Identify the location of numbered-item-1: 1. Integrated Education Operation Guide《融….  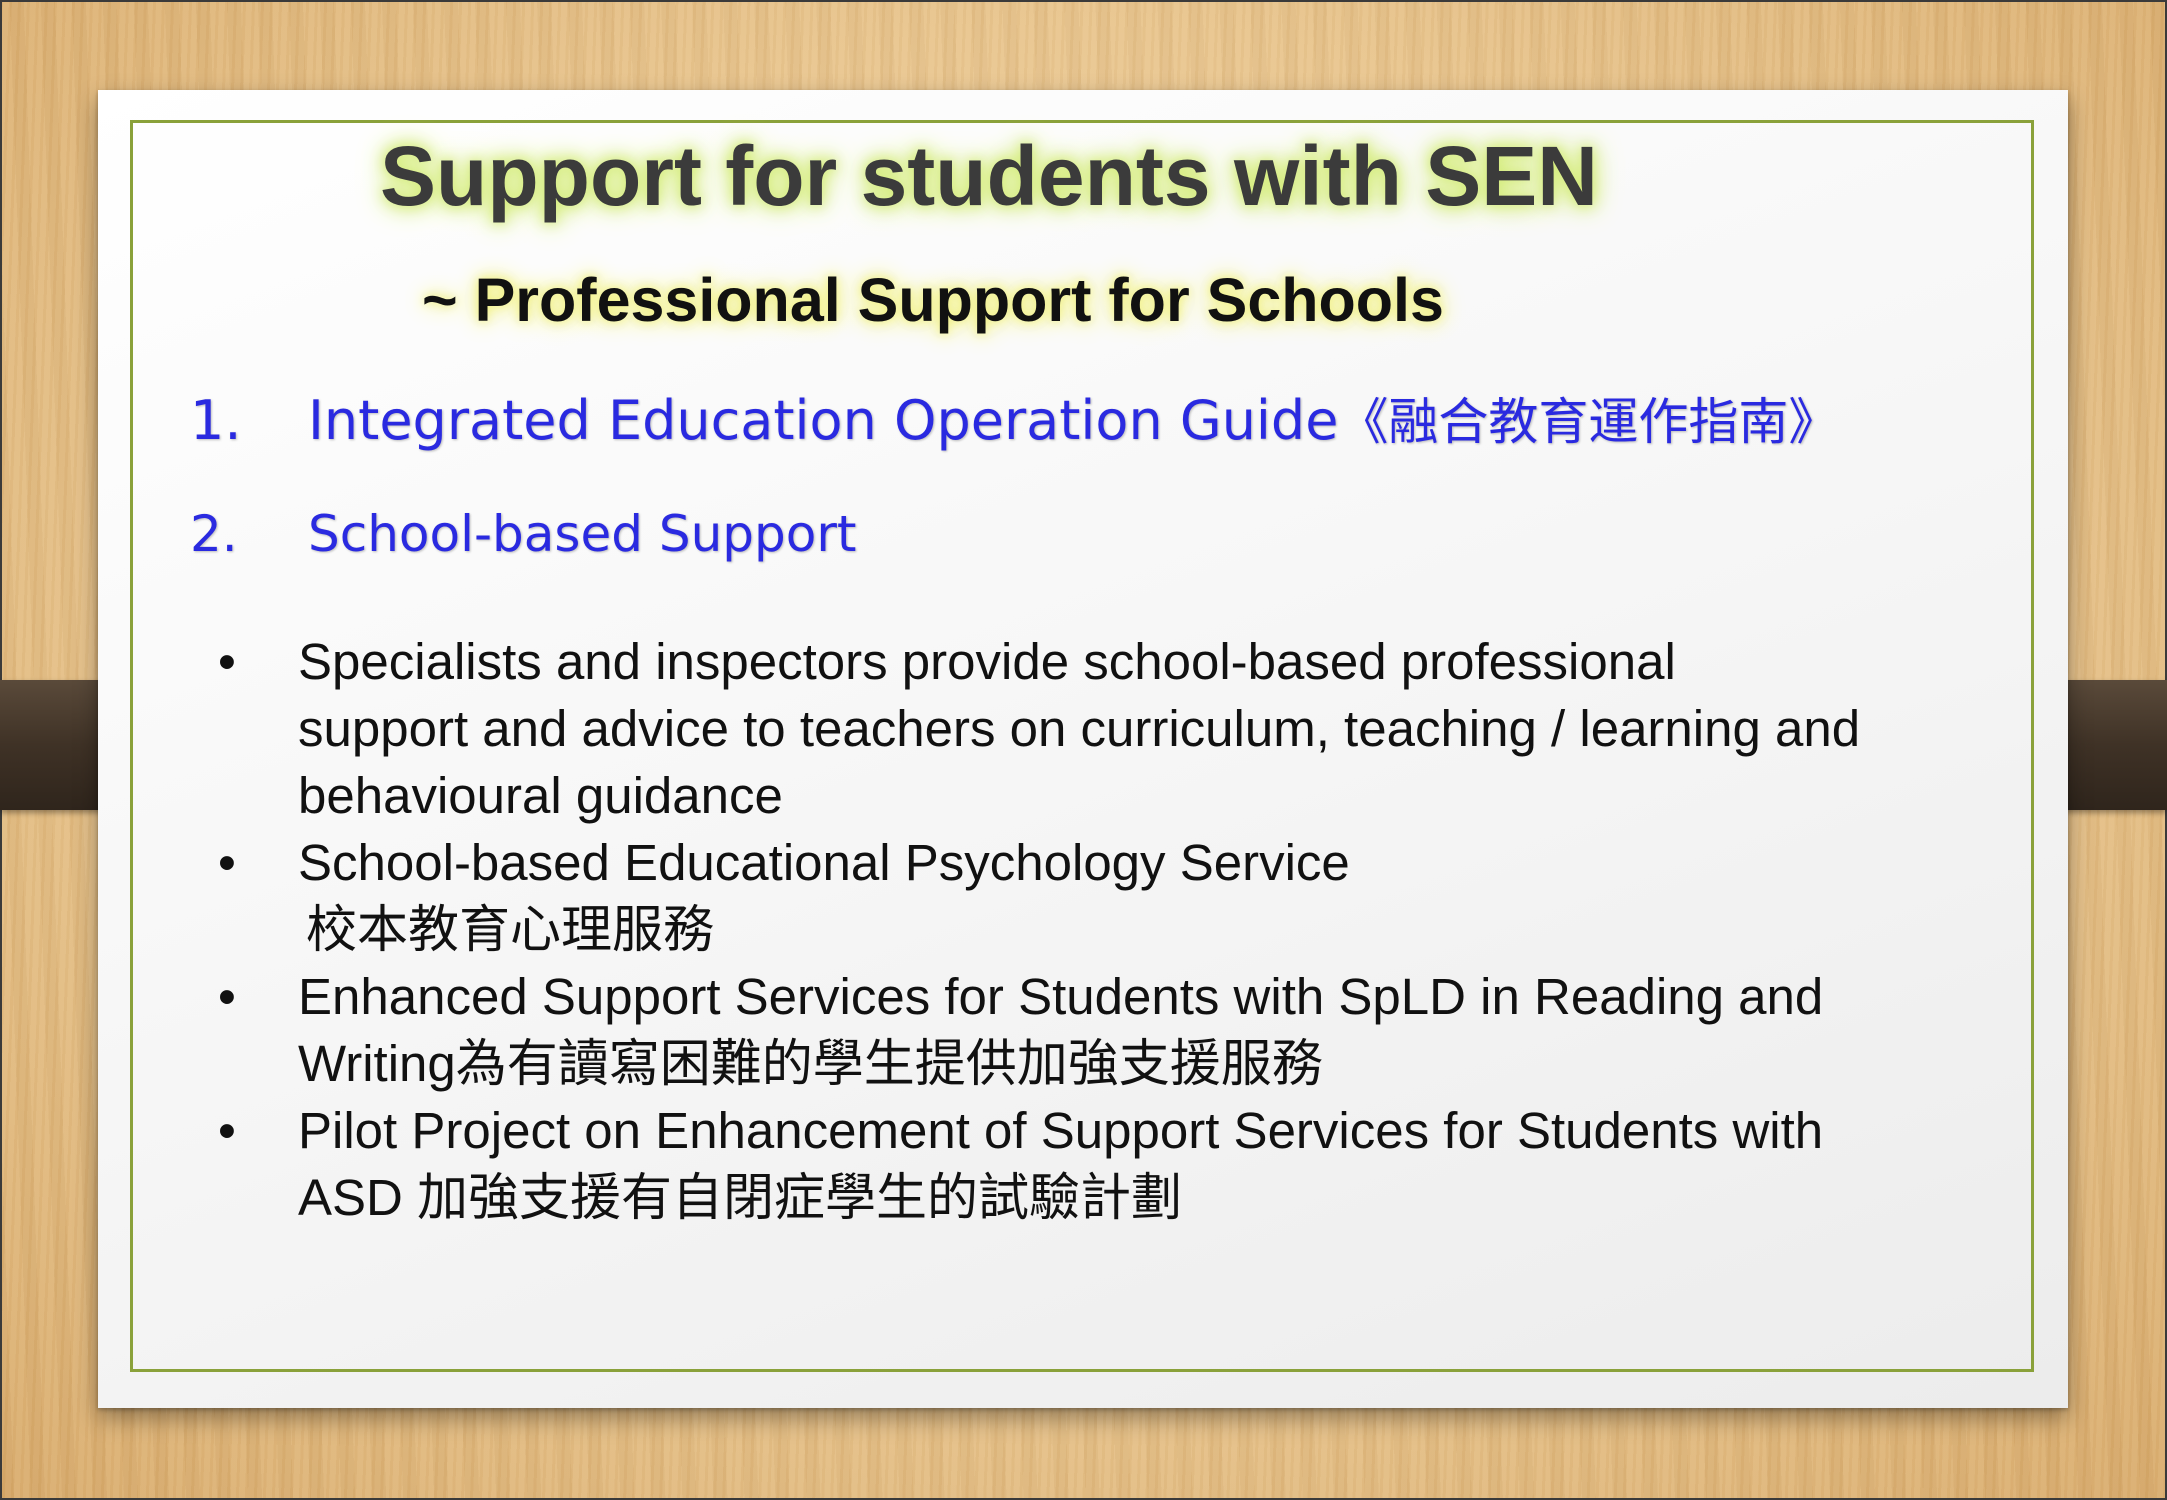
(1014, 418).